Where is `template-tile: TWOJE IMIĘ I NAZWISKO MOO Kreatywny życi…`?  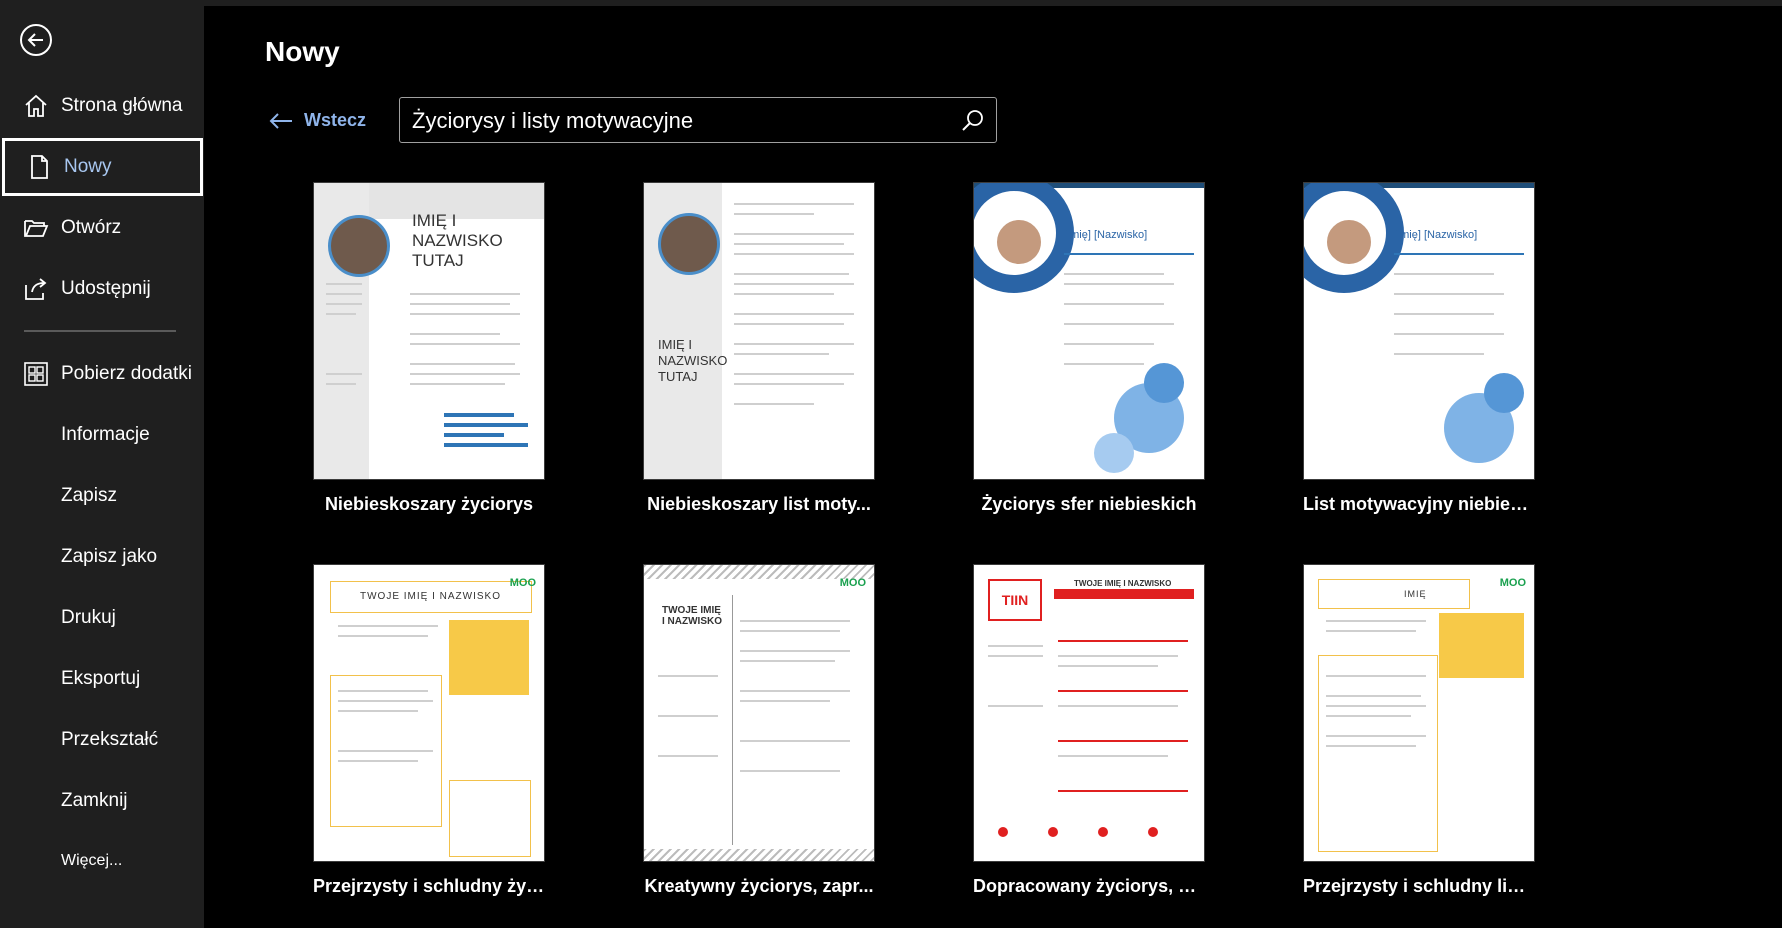
template-tile: TWOJE IMIĘ I NAZWISKO MOO Kreatywny życi… is located at coordinates (759, 730).